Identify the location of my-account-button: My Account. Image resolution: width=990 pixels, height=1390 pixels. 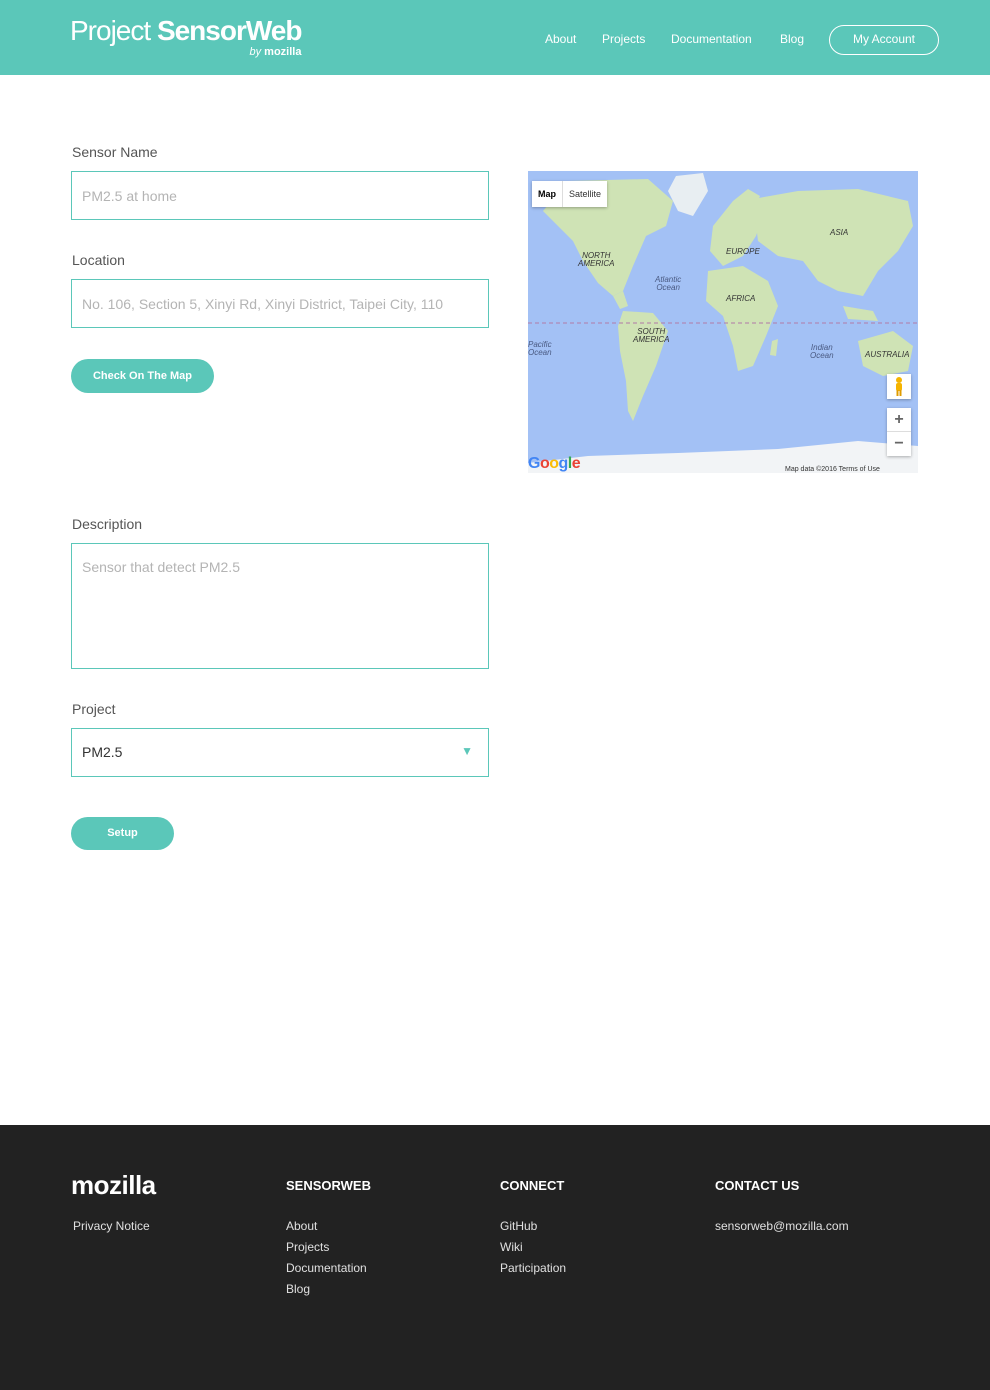
(884, 40).